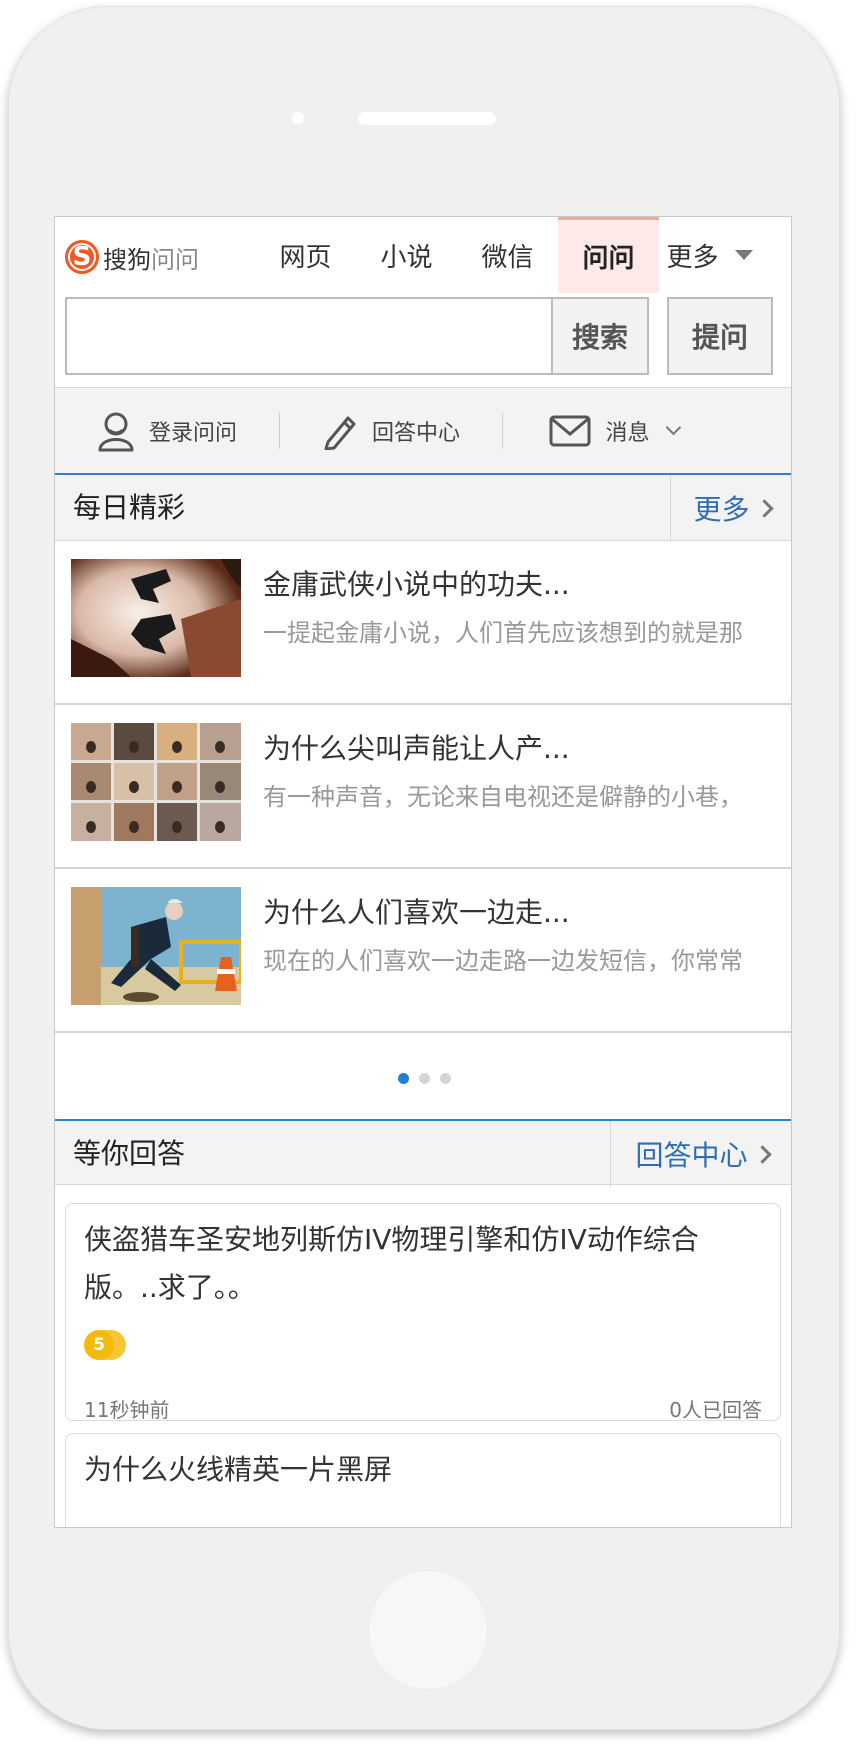  What do you see at coordinates (129, 507) in the screenshot?
I see `section-title: 每日精彩` at bounding box center [129, 507].